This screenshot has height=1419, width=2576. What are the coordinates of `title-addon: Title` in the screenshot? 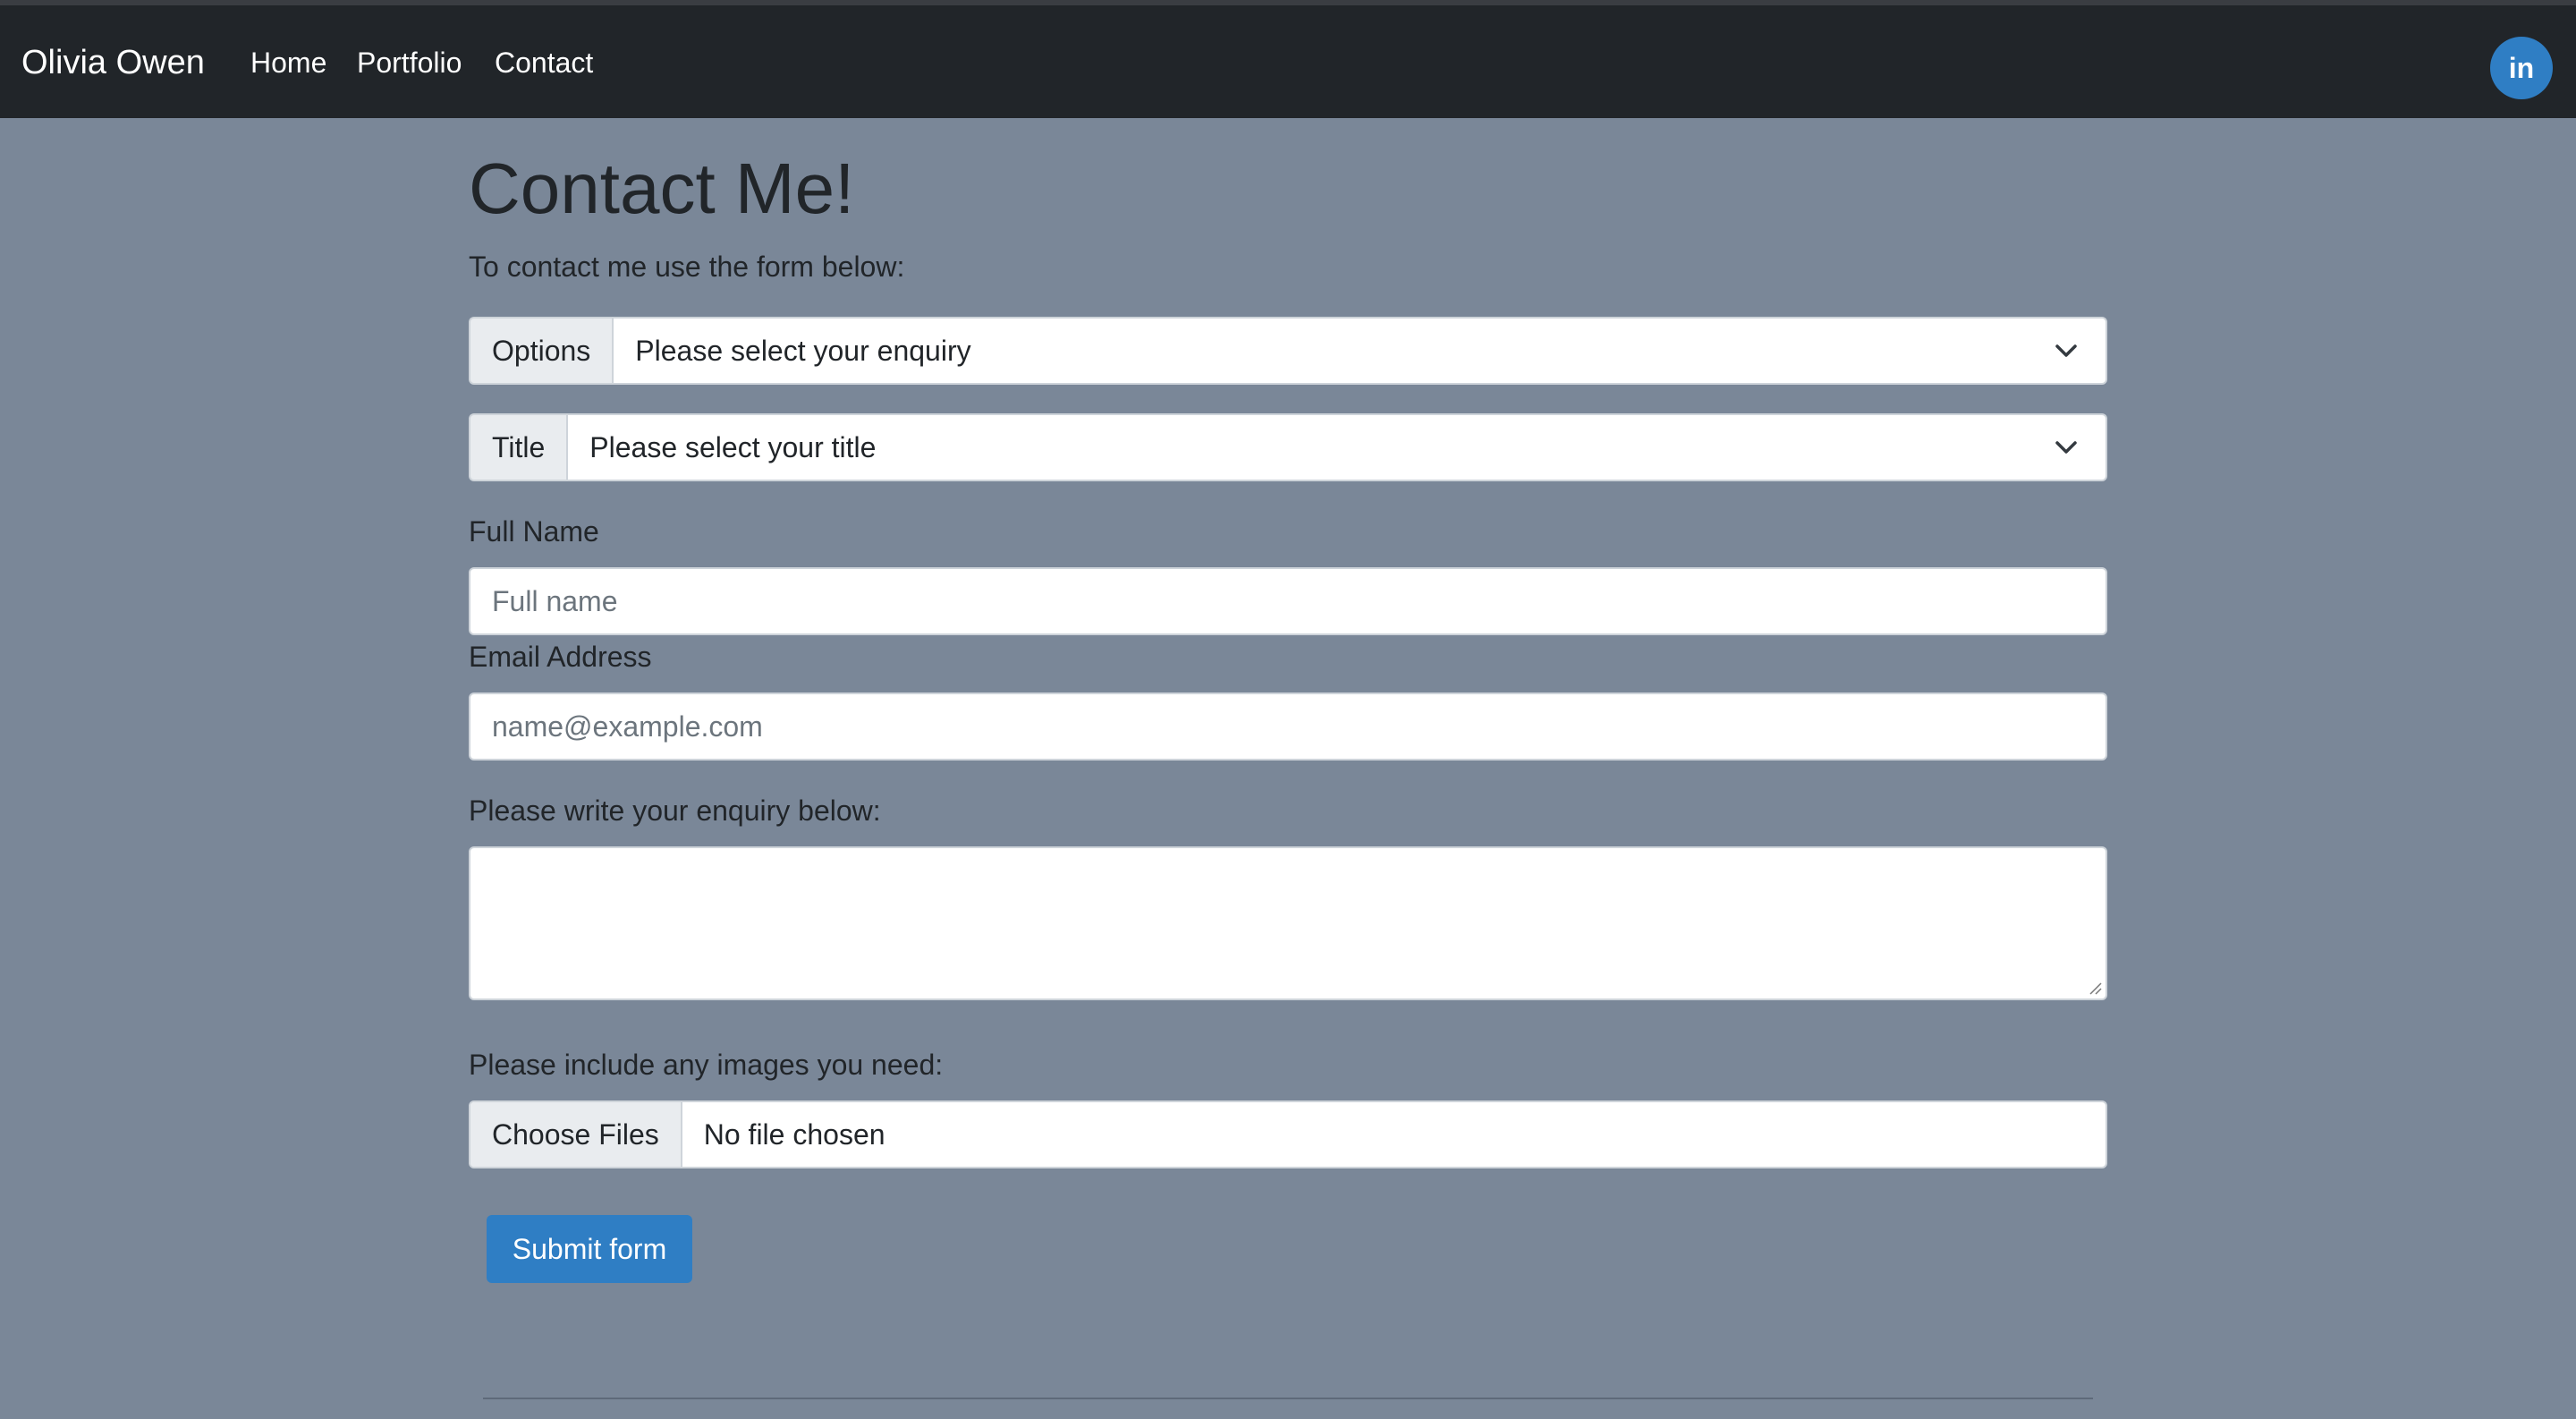 It's located at (518, 447).